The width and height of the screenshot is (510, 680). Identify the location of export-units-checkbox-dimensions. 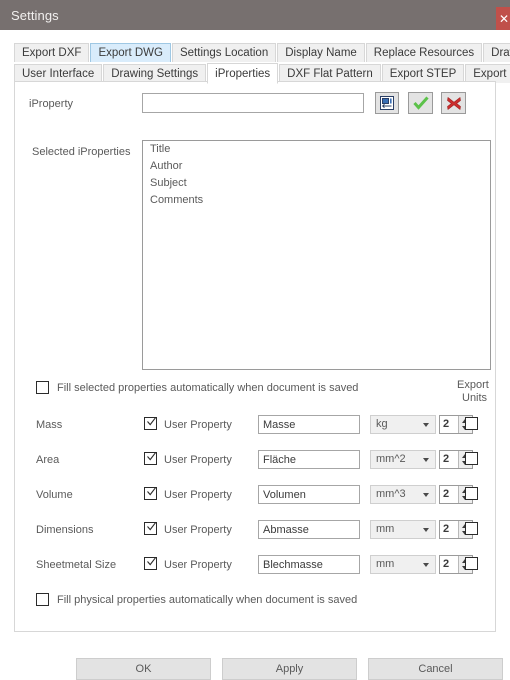
(471, 528).